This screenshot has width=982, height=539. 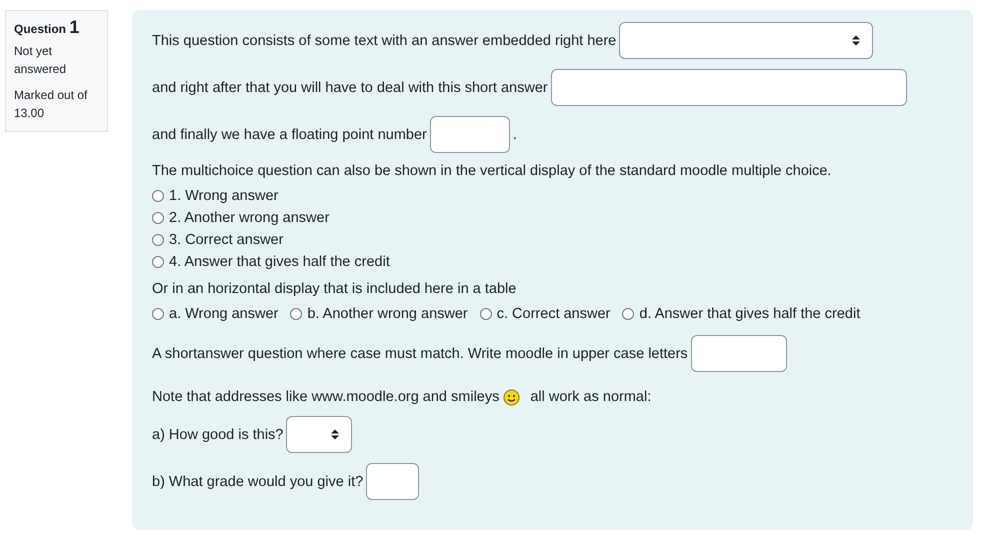 What do you see at coordinates (379, 314) in the screenshot?
I see `radio-option: b. Another wrong answer` at bounding box center [379, 314].